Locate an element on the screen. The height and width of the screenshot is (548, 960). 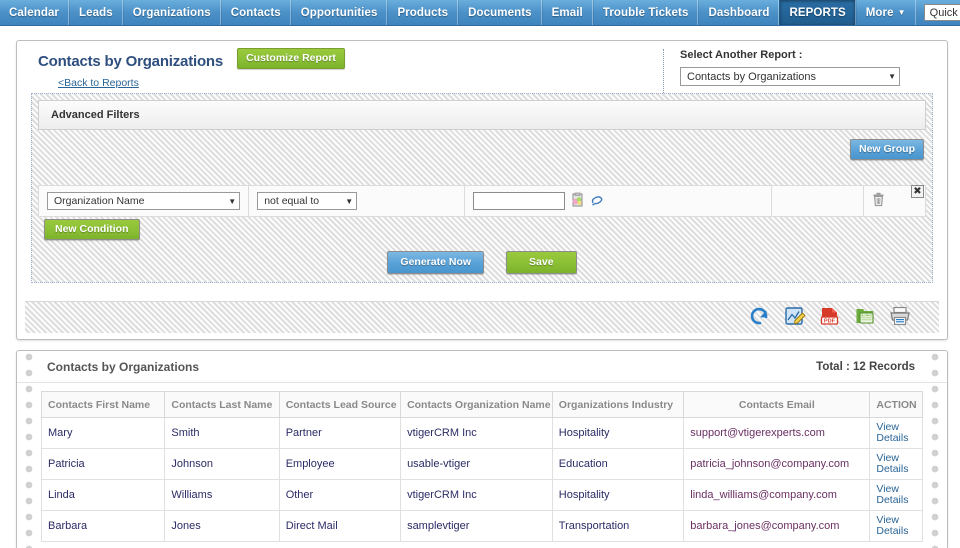
nav-tab-trouble-tickets: Trouble Tickets is located at coordinates (645, 12).